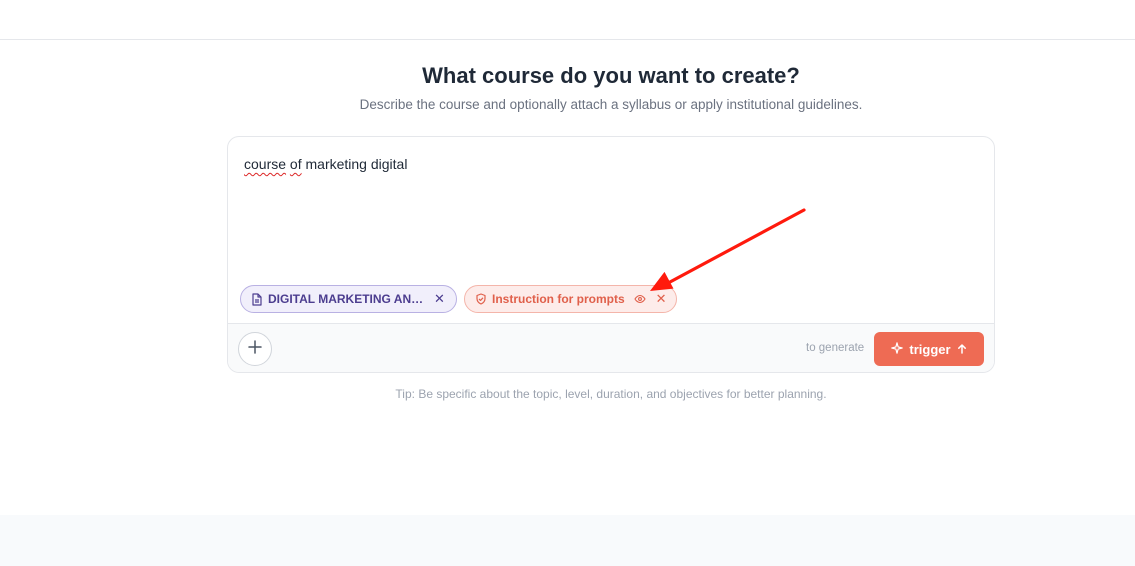 This screenshot has height=566, width=1135. I want to click on page-title: What course do you want to create?, so click(611, 75).